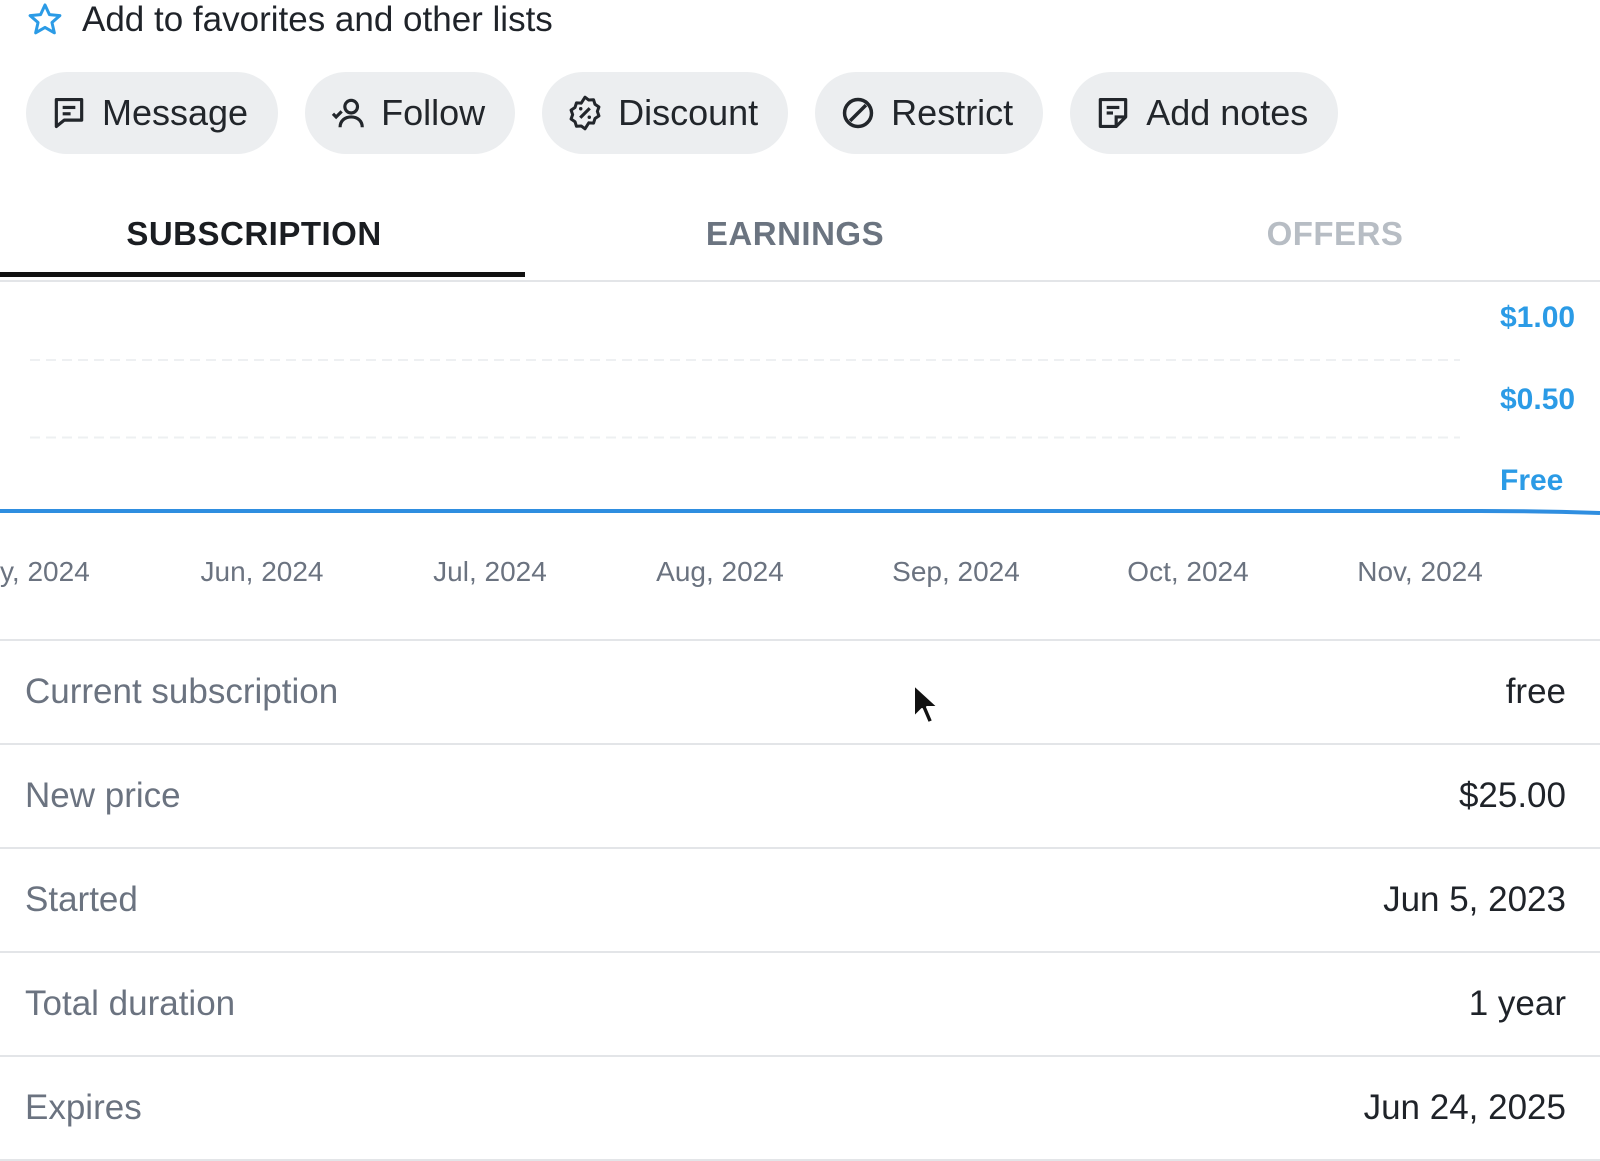  Describe the element at coordinates (317, 19) in the screenshot. I see `add-to-favorites-label: Add to favorites and other lists` at that location.